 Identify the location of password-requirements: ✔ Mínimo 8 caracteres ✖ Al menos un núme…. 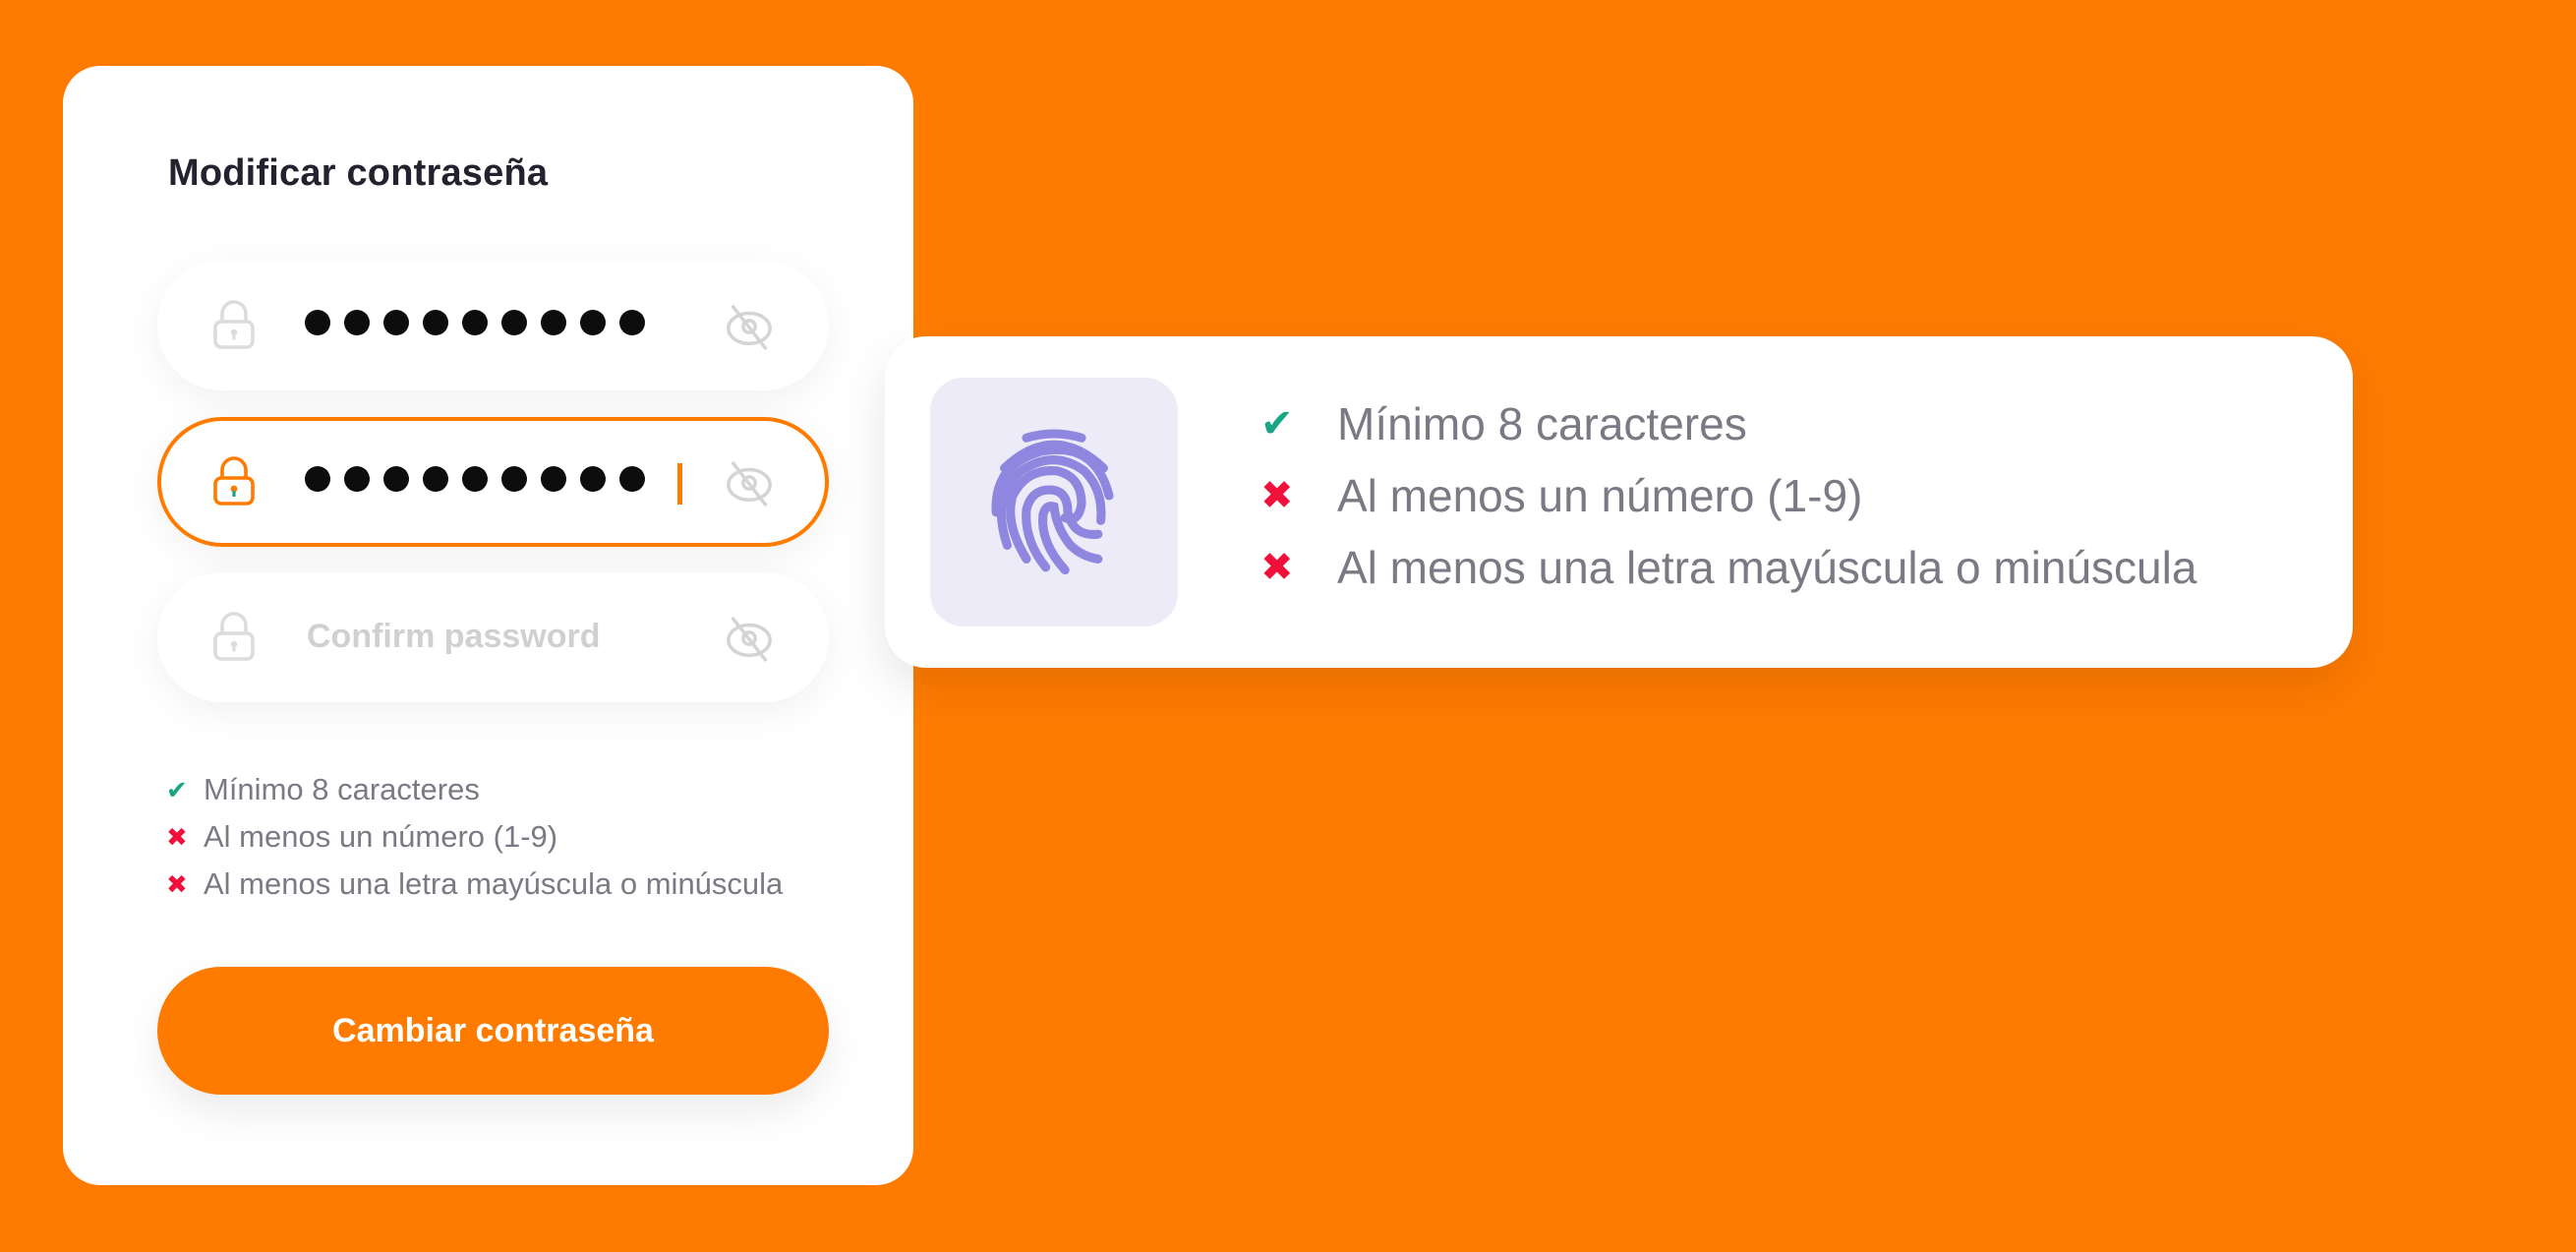
(474, 837).